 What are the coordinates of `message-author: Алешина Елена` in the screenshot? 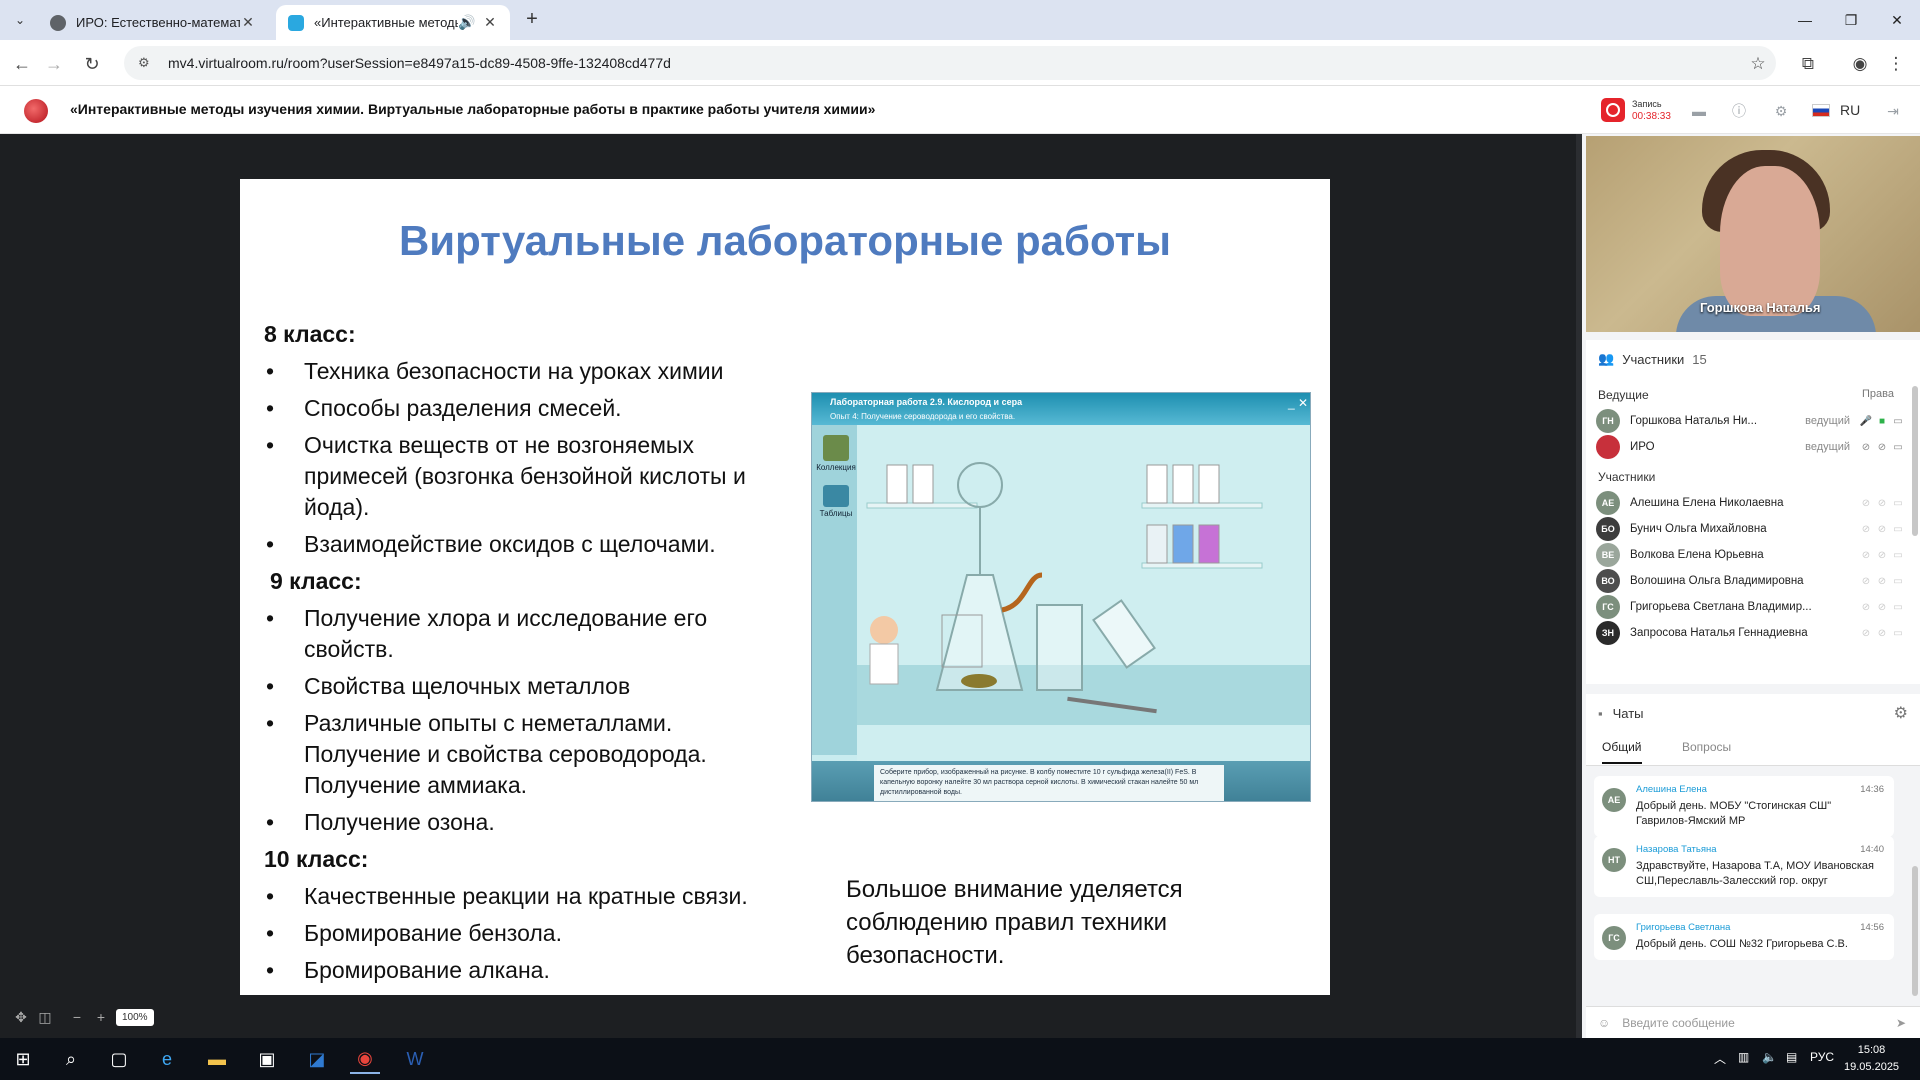 It's located at (1760, 789).